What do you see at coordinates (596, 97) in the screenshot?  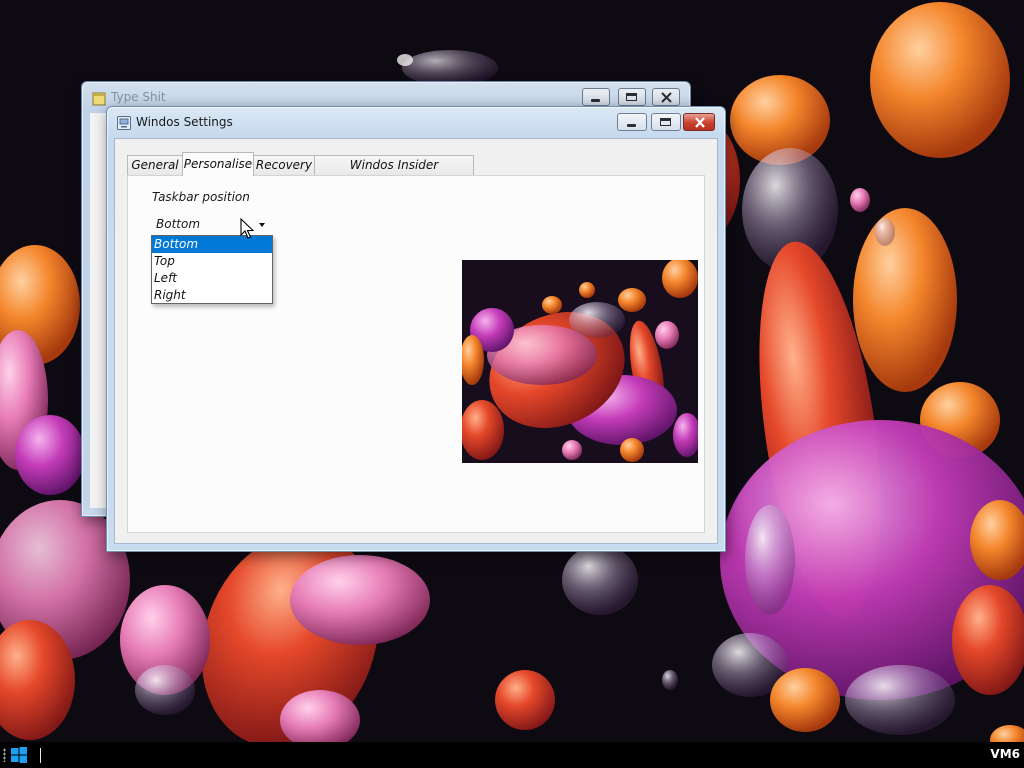 I see `notepad-minimize-button` at bounding box center [596, 97].